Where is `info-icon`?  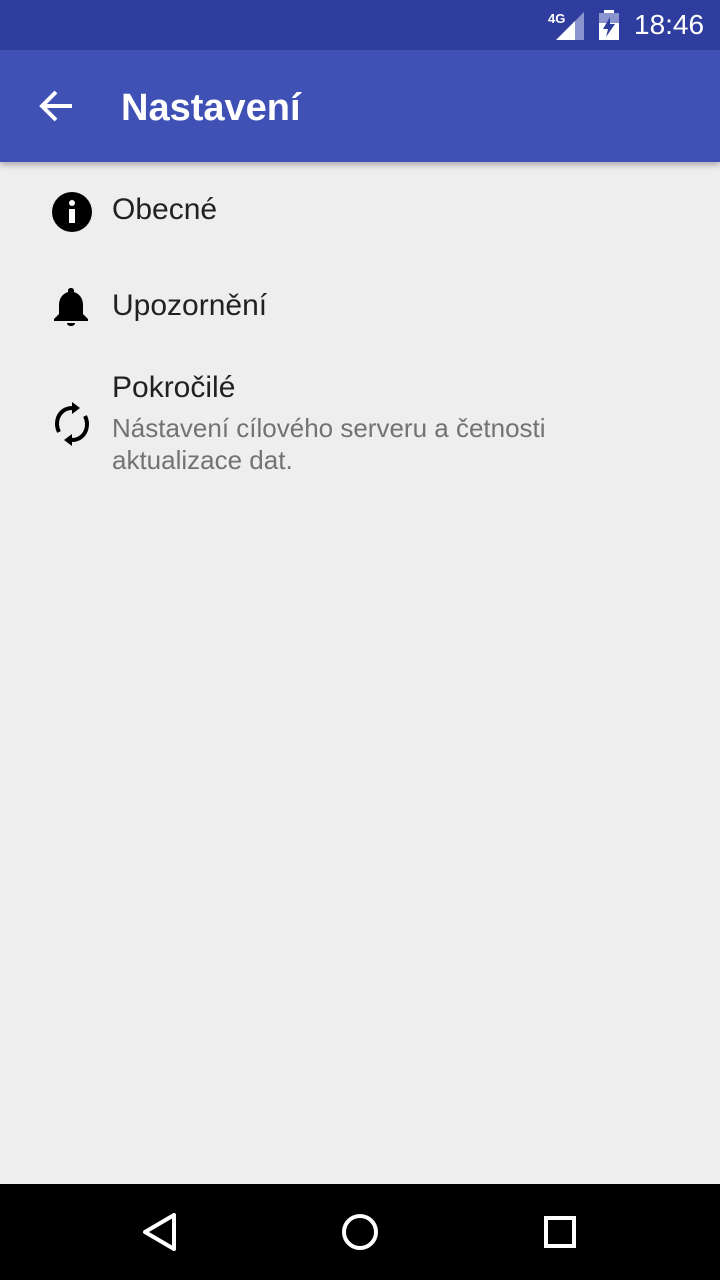 info-icon is located at coordinates (72, 212).